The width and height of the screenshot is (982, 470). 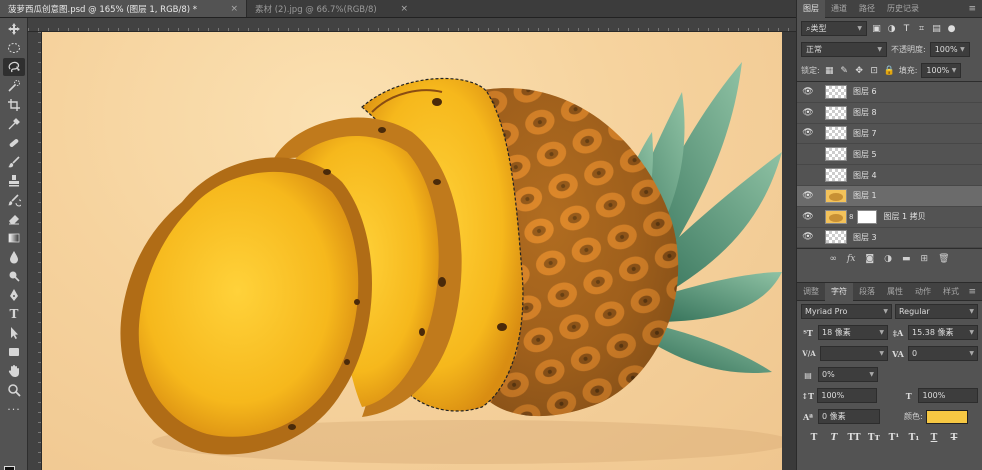 What do you see at coordinates (35, 251) in the screenshot?
I see `vertical-ruler` at bounding box center [35, 251].